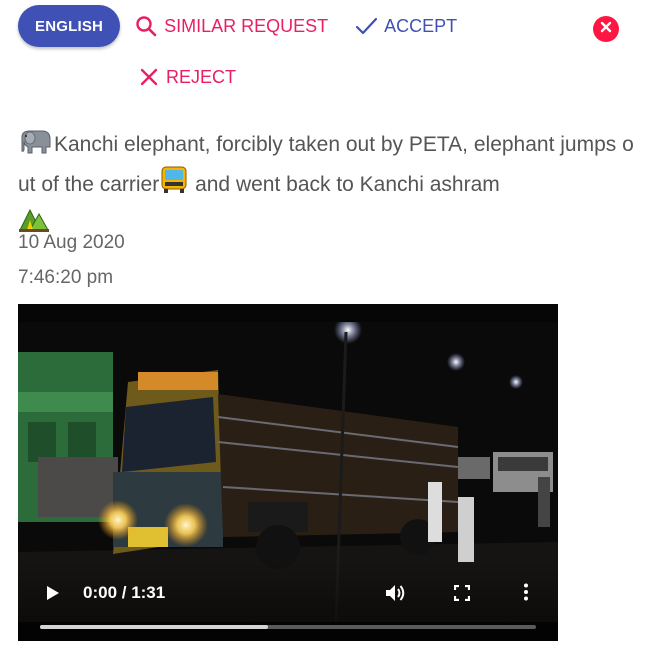  What do you see at coordinates (146, 26) in the screenshot?
I see `search-icon` at bounding box center [146, 26].